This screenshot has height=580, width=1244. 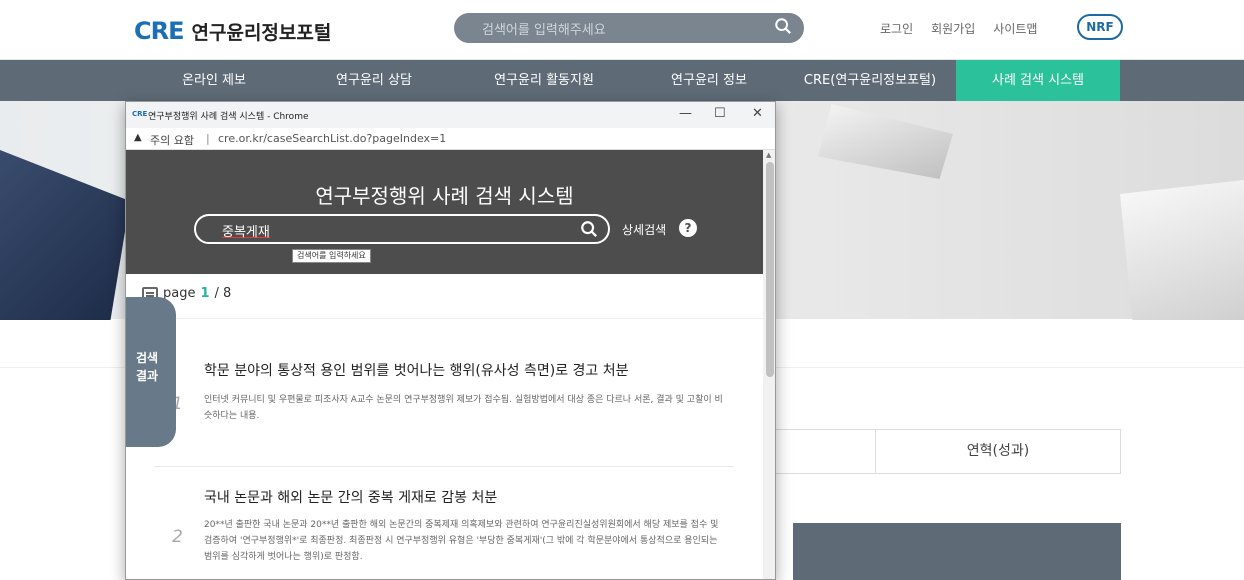 What do you see at coordinates (332, 138) in the screenshot?
I see `url-text: cre.or.kr/caseSearchList.do?pageIndex=1` at bounding box center [332, 138].